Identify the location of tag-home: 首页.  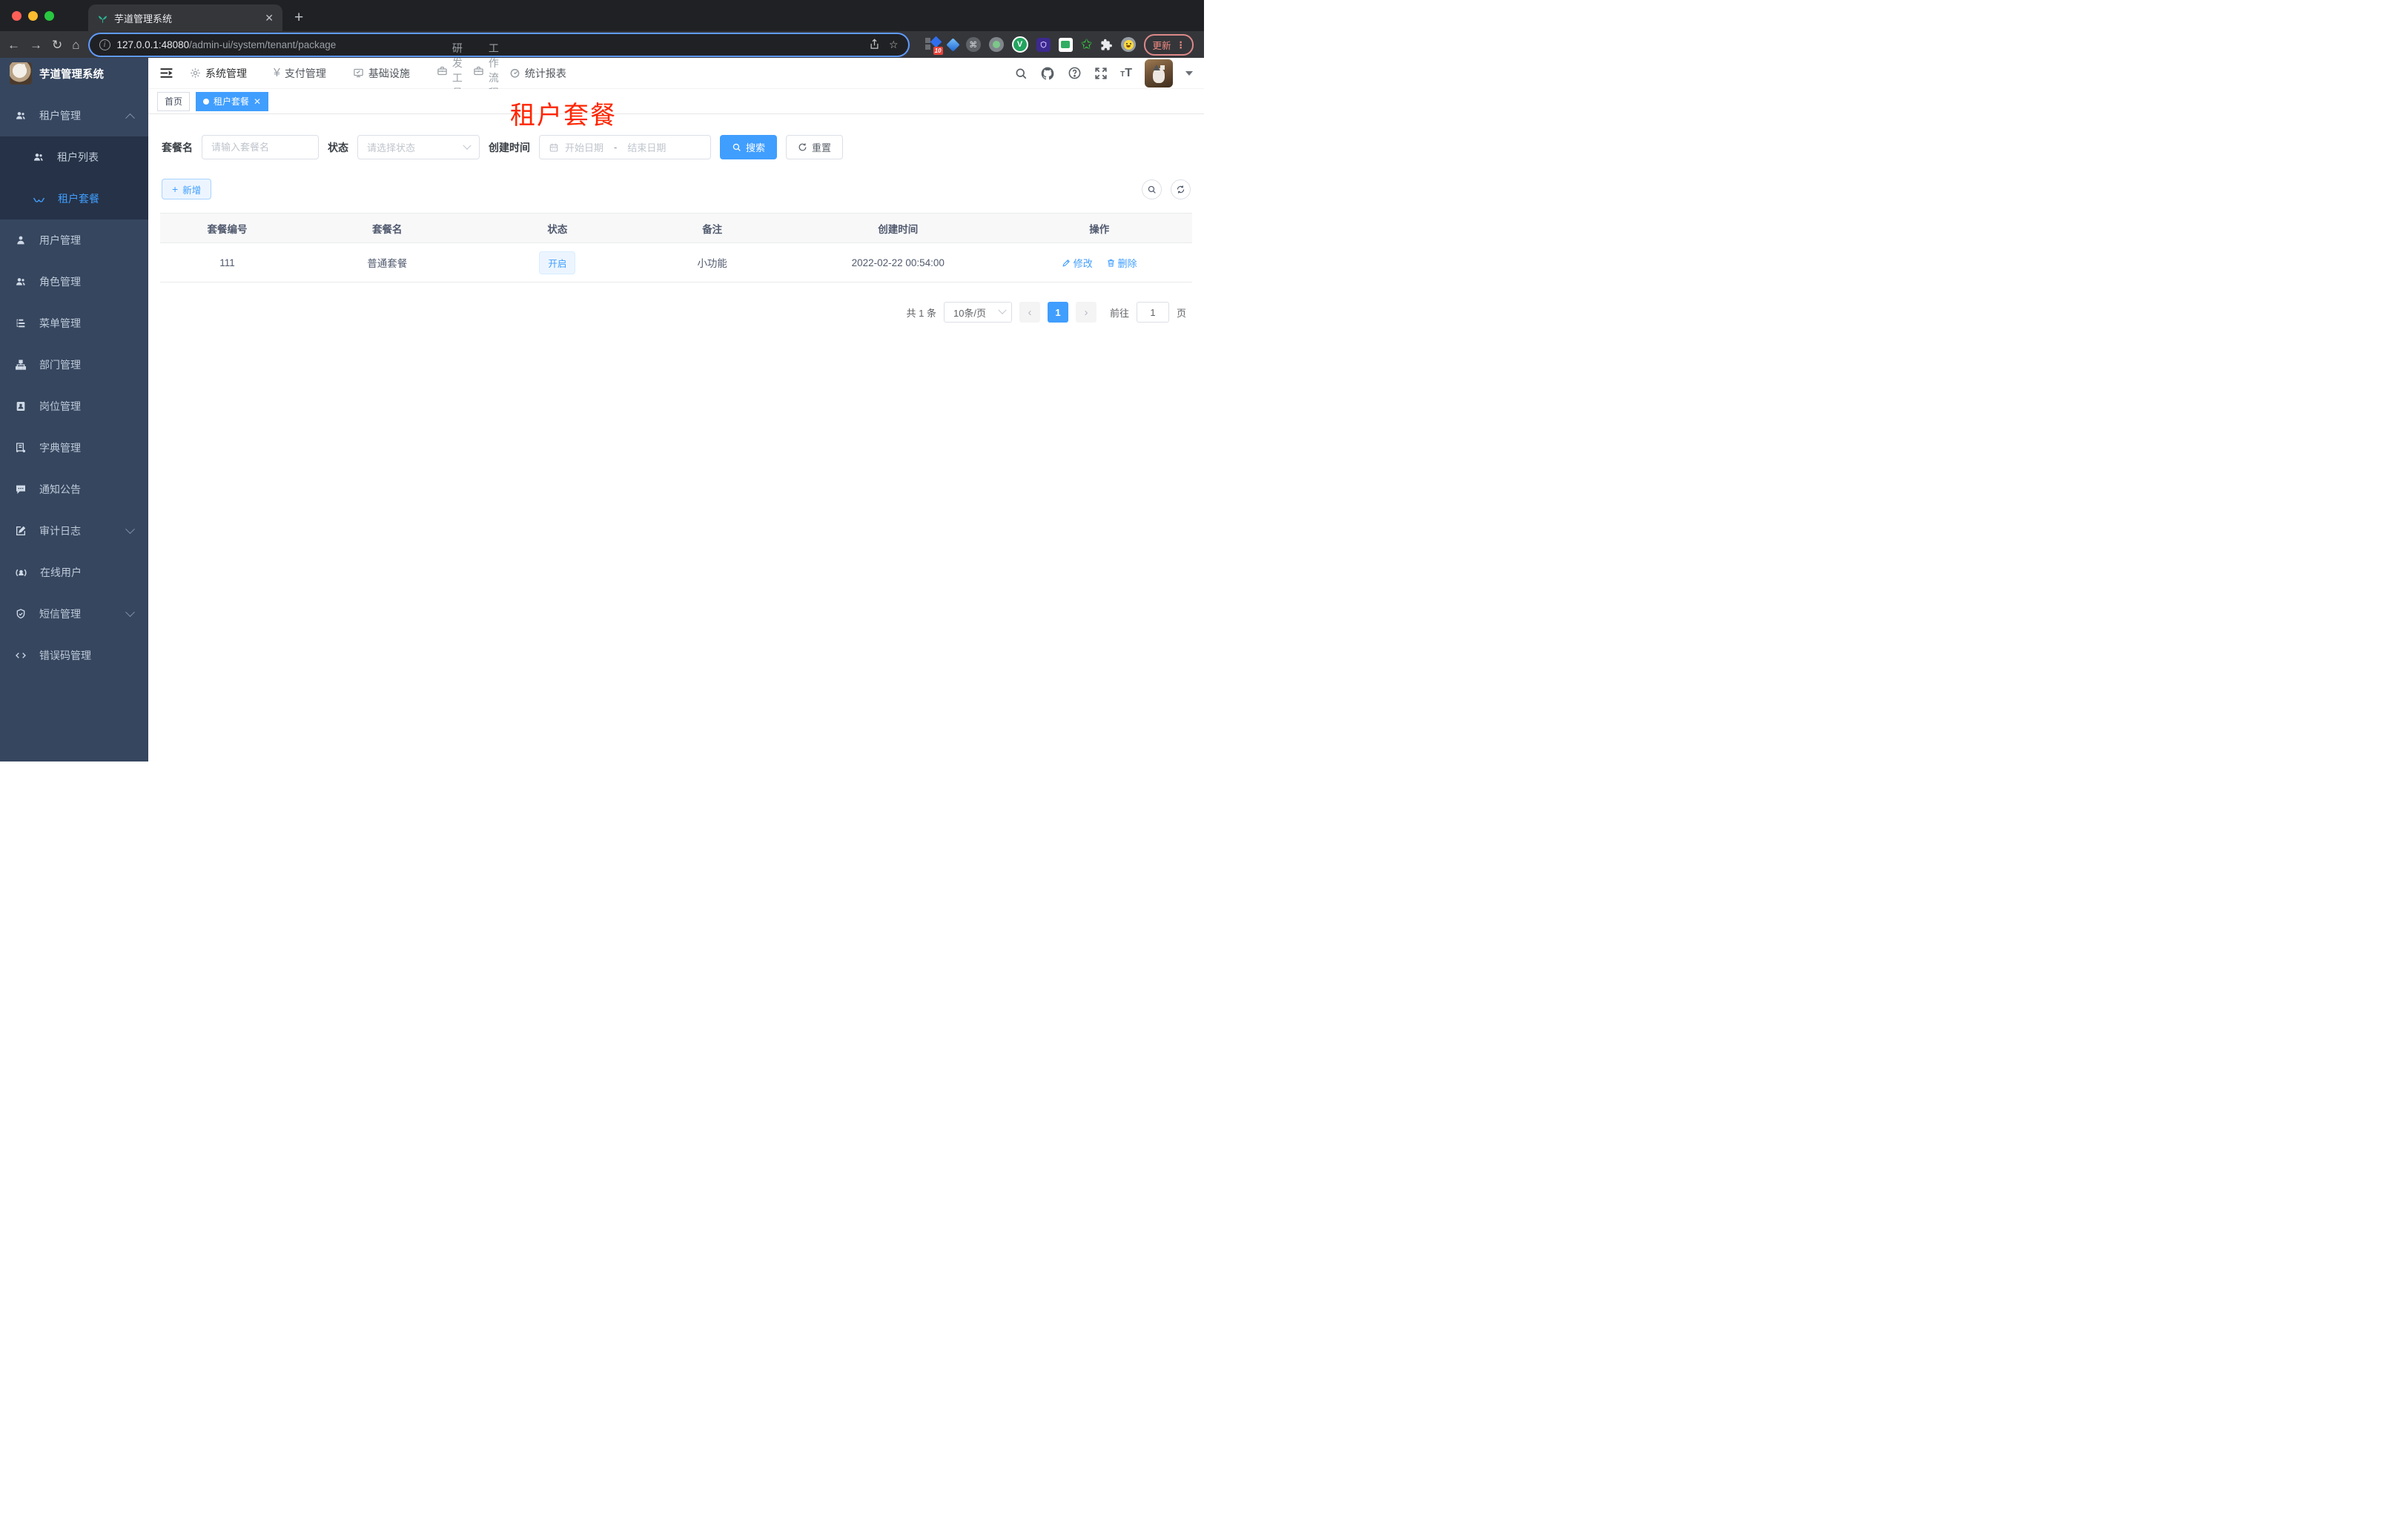
(174, 101).